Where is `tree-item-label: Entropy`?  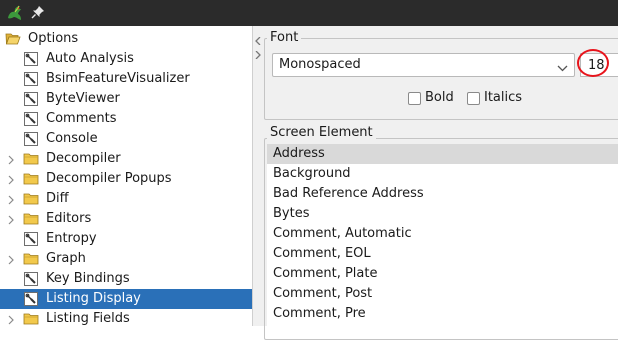
tree-item-label: Entropy is located at coordinates (71, 238).